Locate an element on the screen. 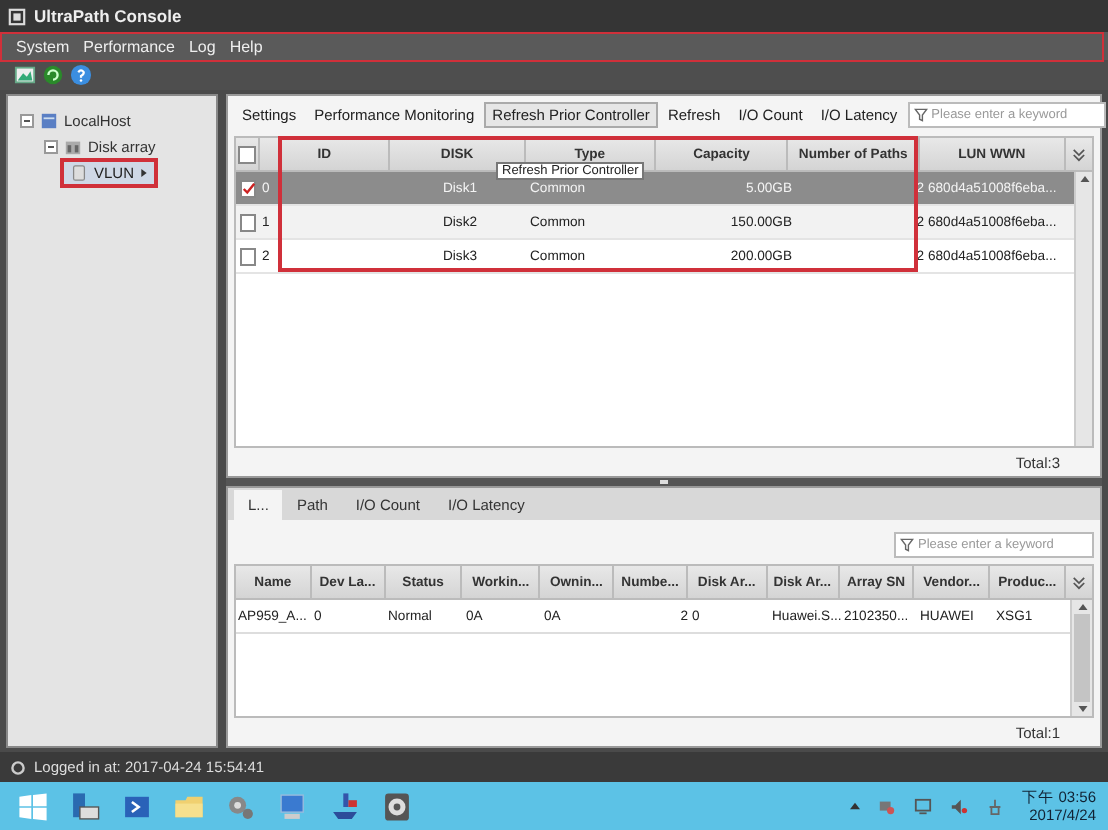 The image size is (1108, 830). gear-icon is located at coordinates (18, 767).